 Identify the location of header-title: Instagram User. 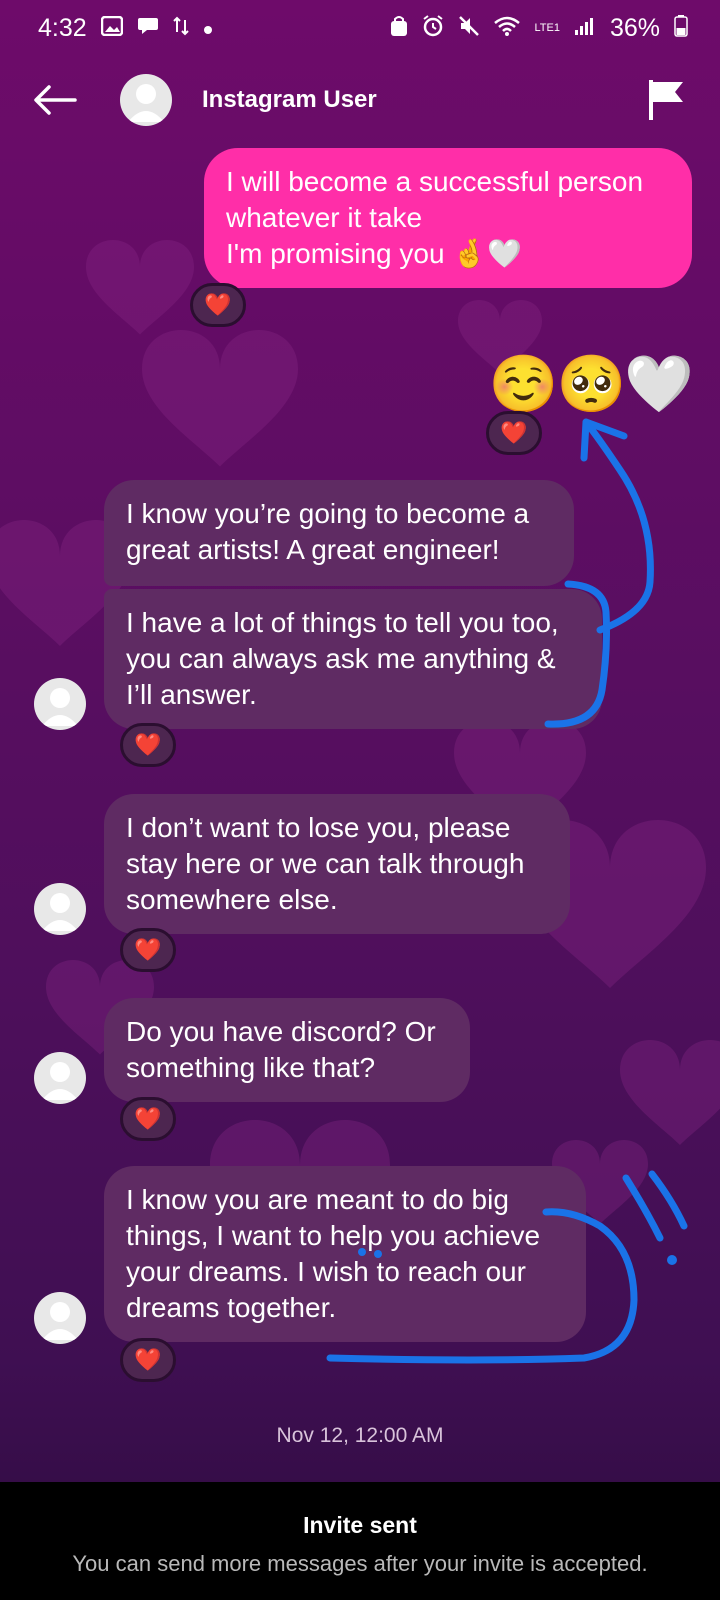
(289, 100).